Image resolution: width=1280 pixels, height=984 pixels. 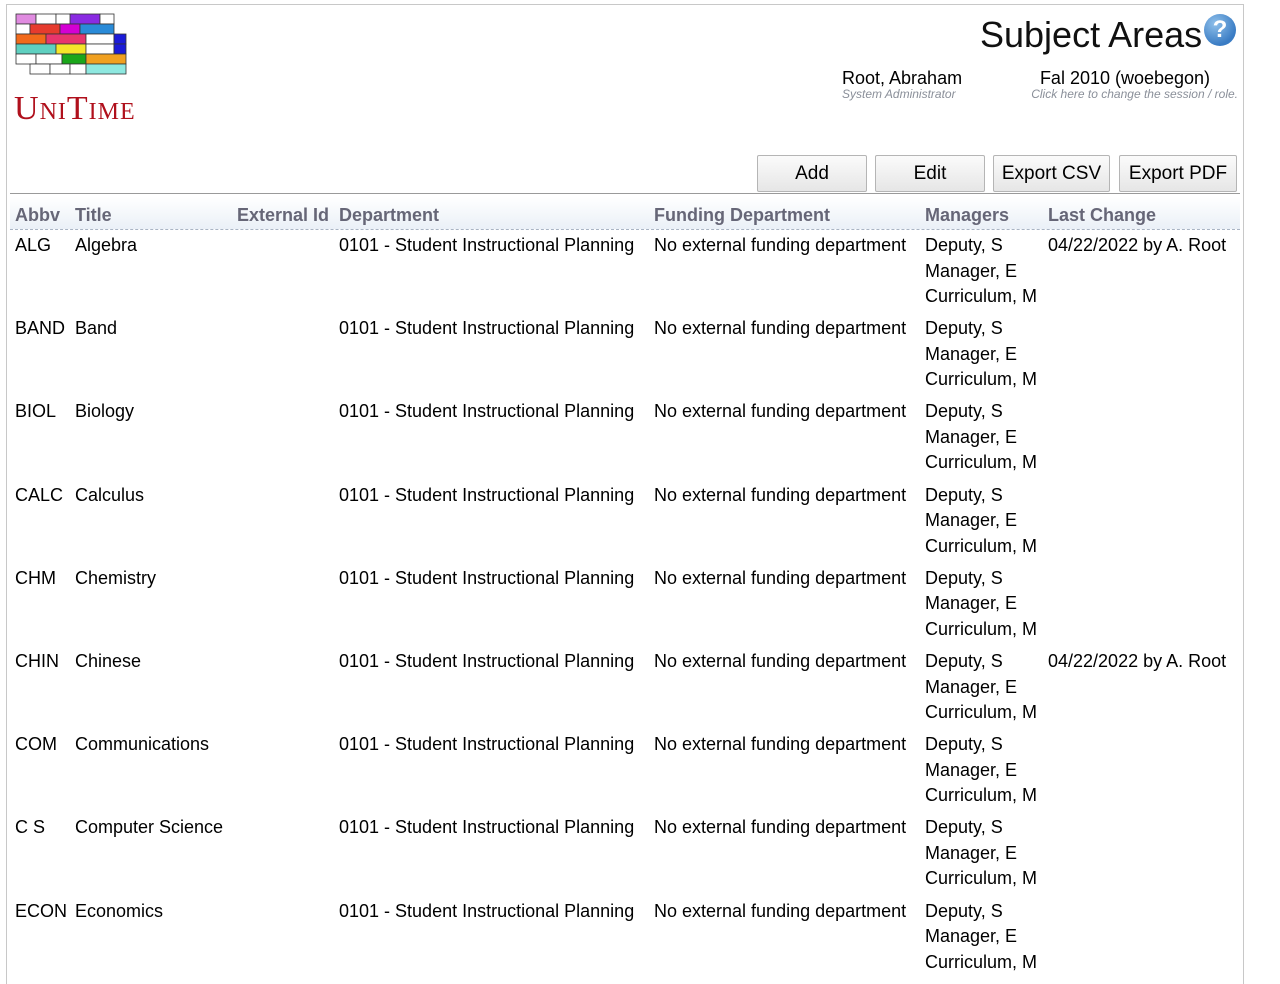 What do you see at coordinates (930, 173) in the screenshot?
I see `edit-button: Edit` at bounding box center [930, 173].